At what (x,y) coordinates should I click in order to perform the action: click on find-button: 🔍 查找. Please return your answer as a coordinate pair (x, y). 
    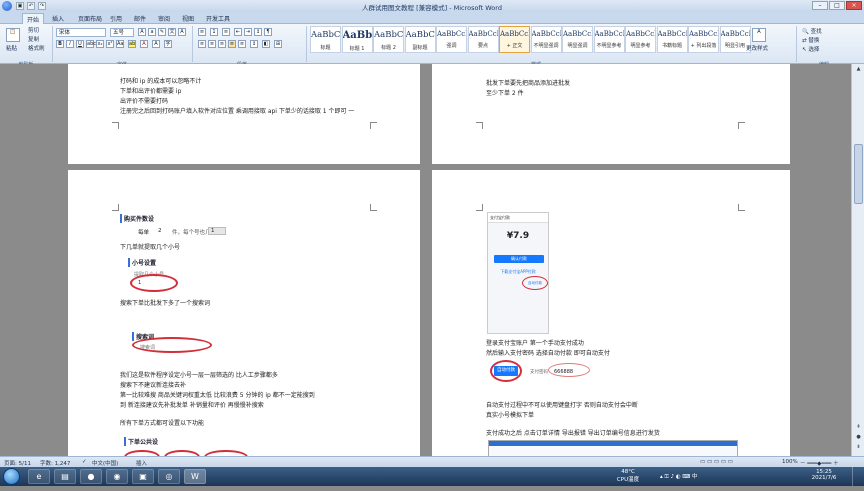
    Looking at the image, I should click on (812, 31).